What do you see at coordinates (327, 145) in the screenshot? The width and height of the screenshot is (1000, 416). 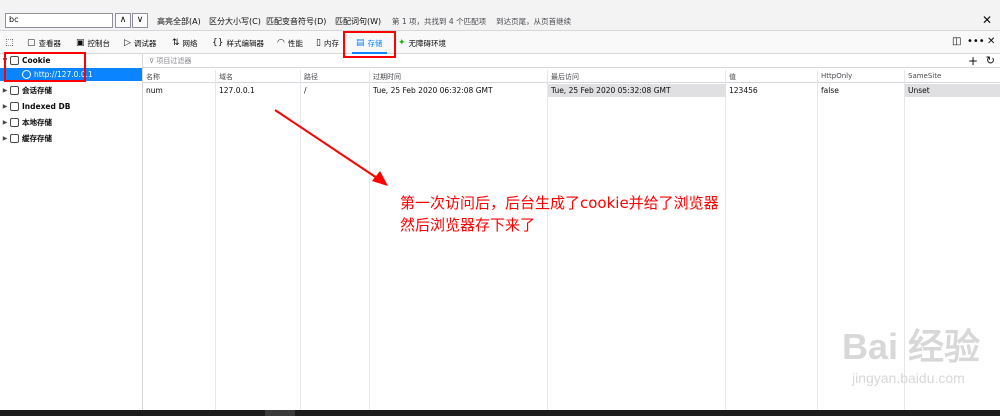 I see `arrow-line` at bounding box center [327, 145].